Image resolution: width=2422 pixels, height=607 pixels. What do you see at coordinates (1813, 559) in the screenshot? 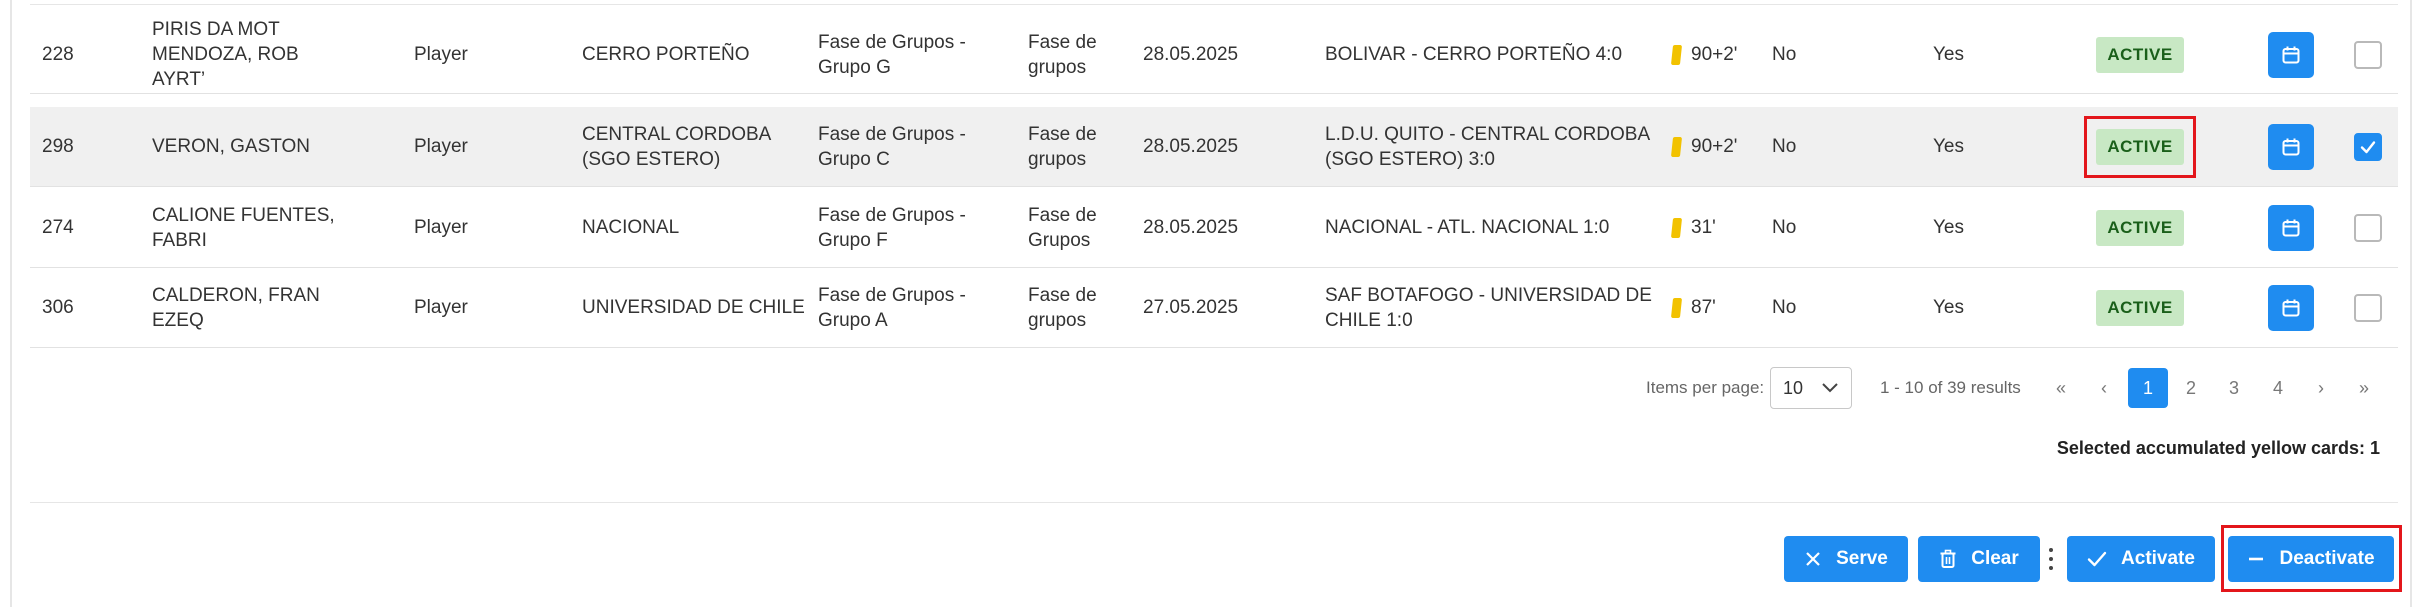
I see `close-x-icon` at bounding box center [1813, 559].